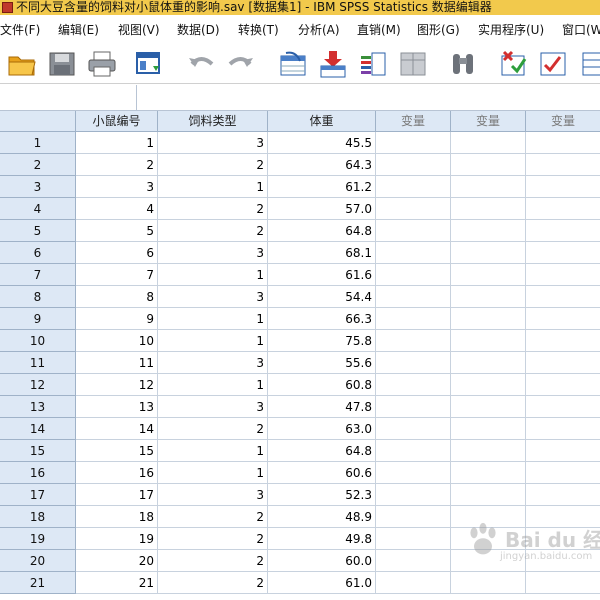  I want to click on row-header: 15, so click(38, 451).